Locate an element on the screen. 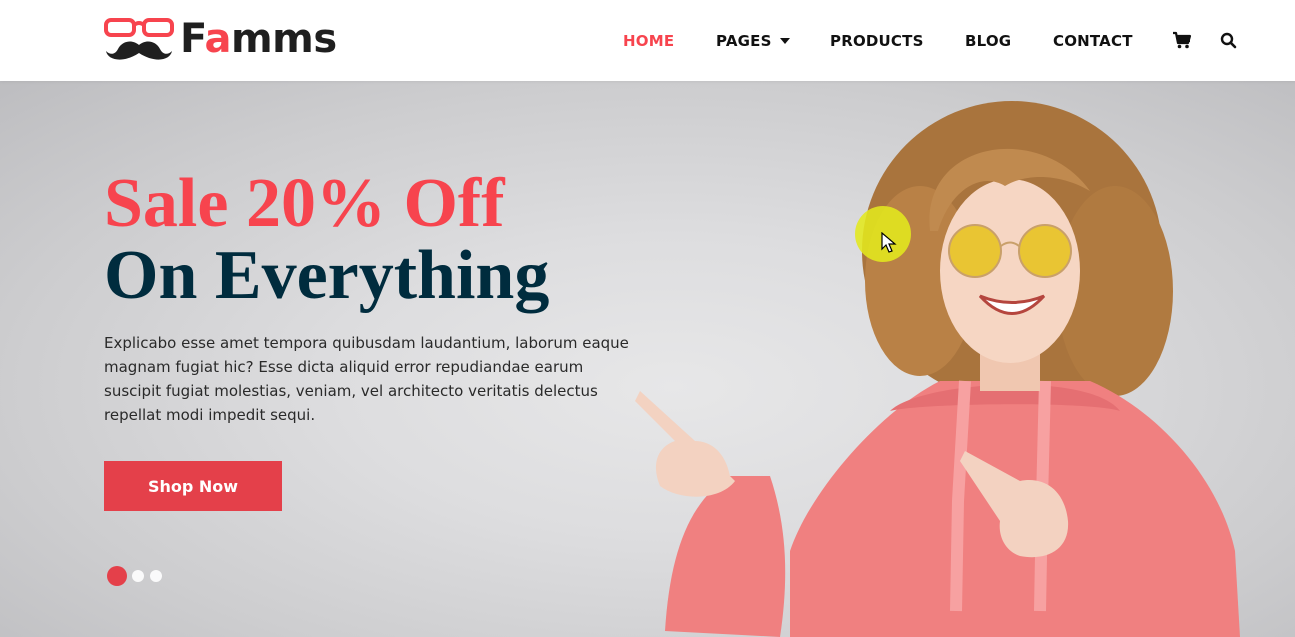  cart-button is located at coordinates (1182, 40).